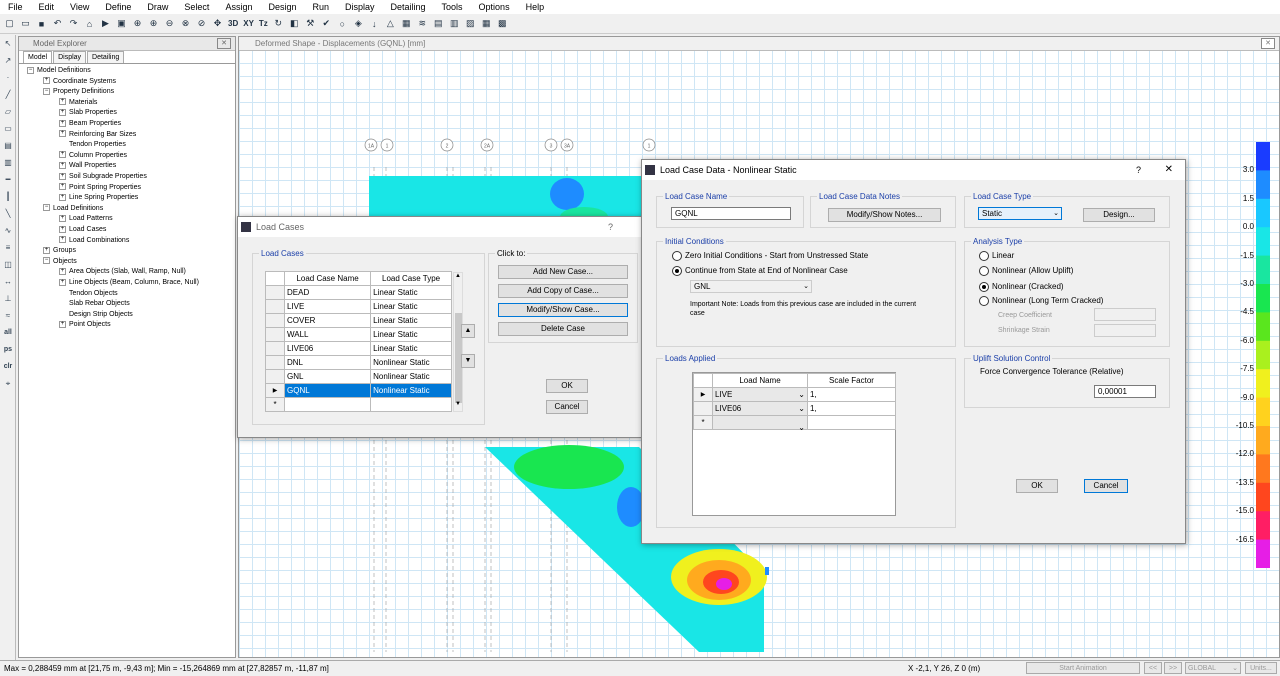 The width and height of the screenshot is (1280, 676). What do you see at coordinates (1213, 668) in the screenshot?
I see `coordinate-system-select: GLOBAL ⌄` at bounding box center [1213, 668].